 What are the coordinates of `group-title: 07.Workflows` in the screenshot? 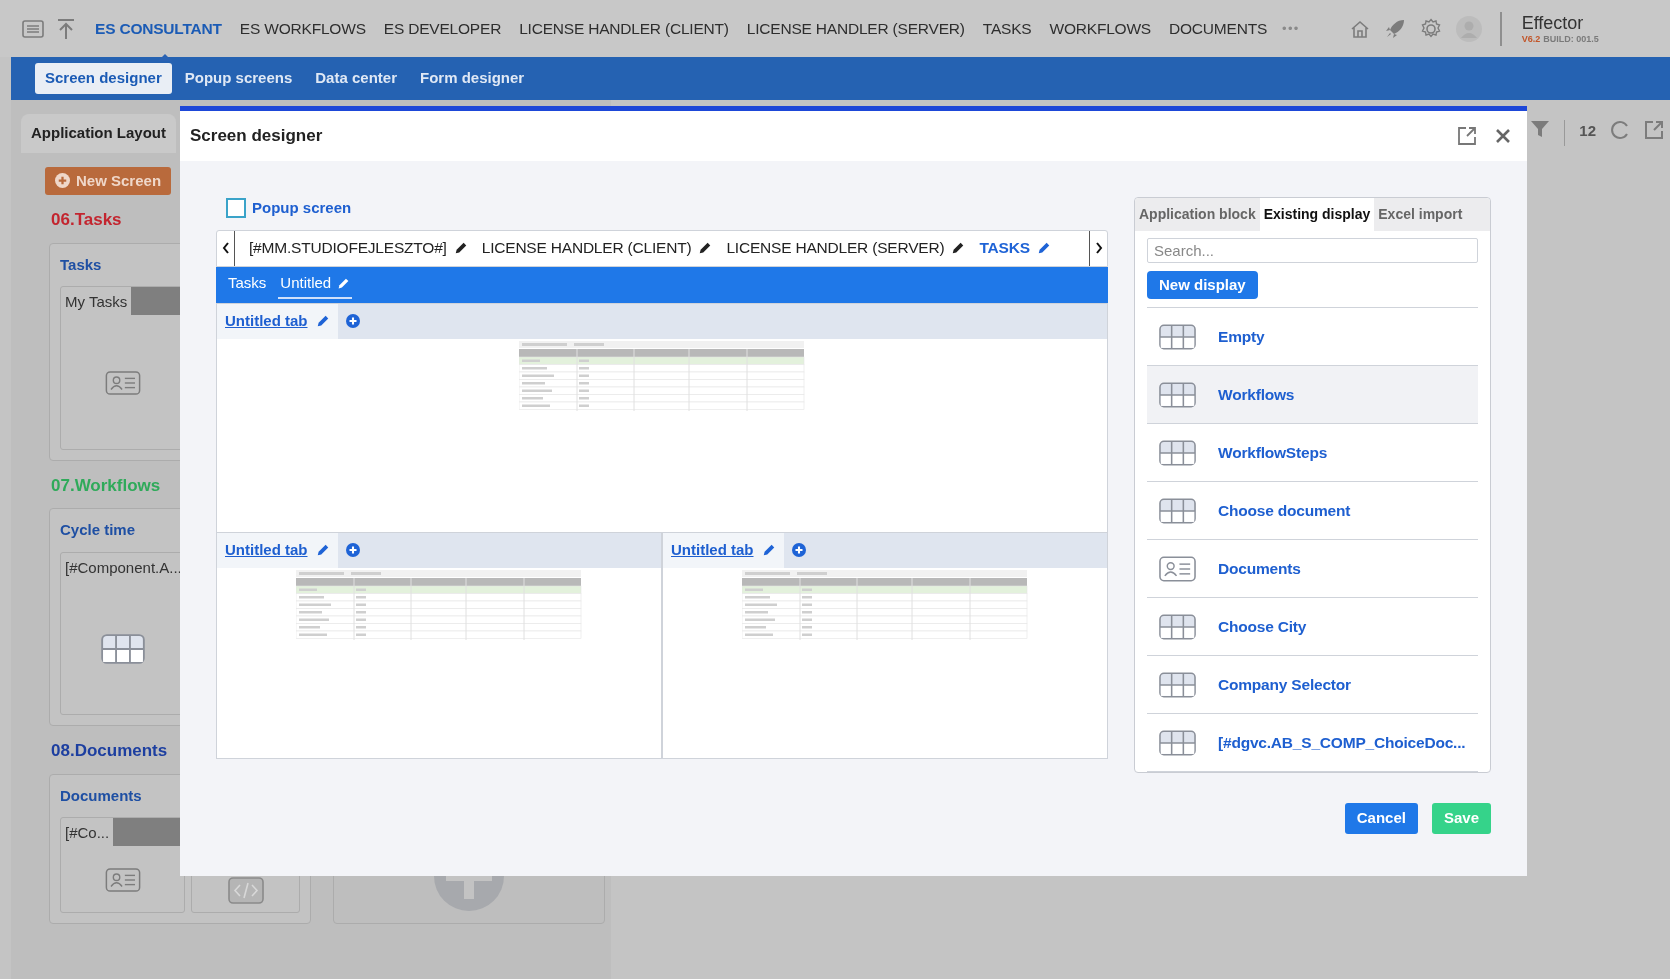 It's located at (106, 485).